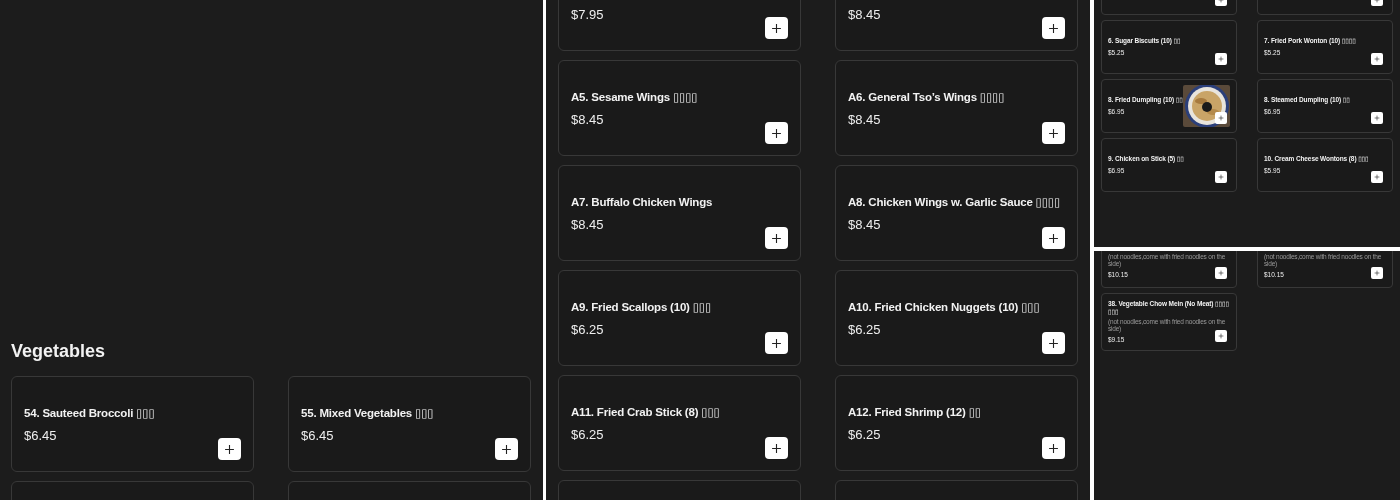 The image size is (1400, 500). I want to click on section-heading: Vegetables, so click(59, 351).